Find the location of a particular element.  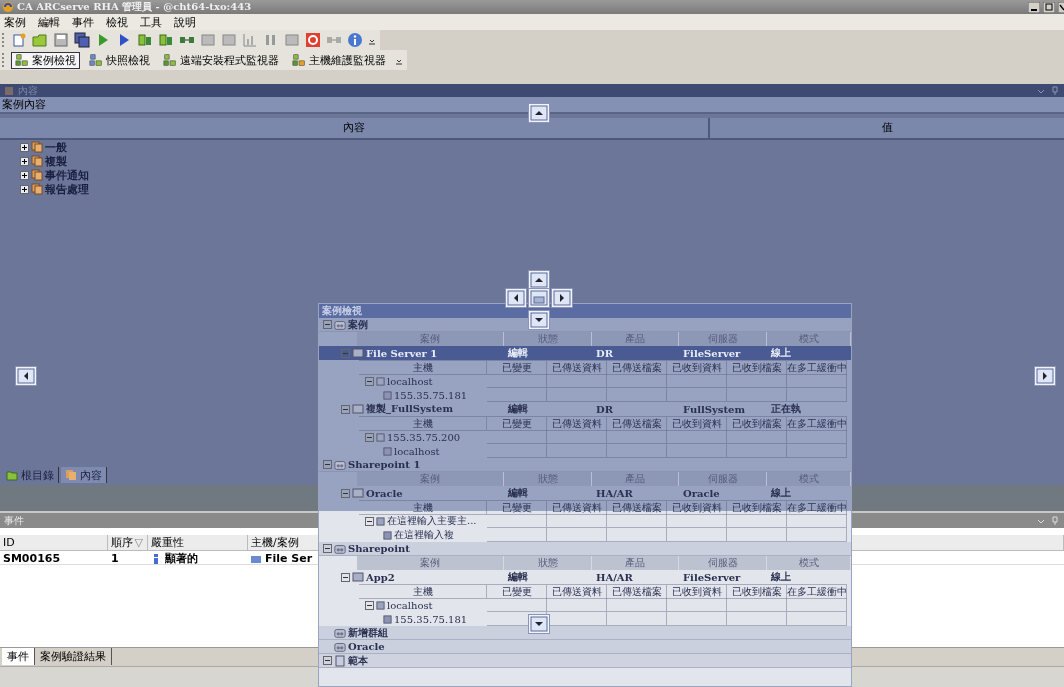

column-header: 模式 is located at coordinates (809, 563).